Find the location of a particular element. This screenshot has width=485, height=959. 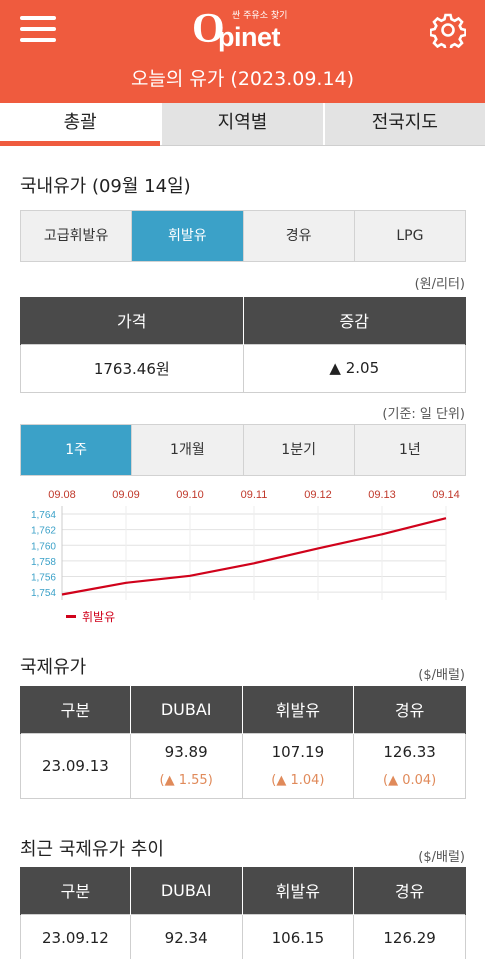

tab-by-region: 지역별 is located at coordinates (241, 124).